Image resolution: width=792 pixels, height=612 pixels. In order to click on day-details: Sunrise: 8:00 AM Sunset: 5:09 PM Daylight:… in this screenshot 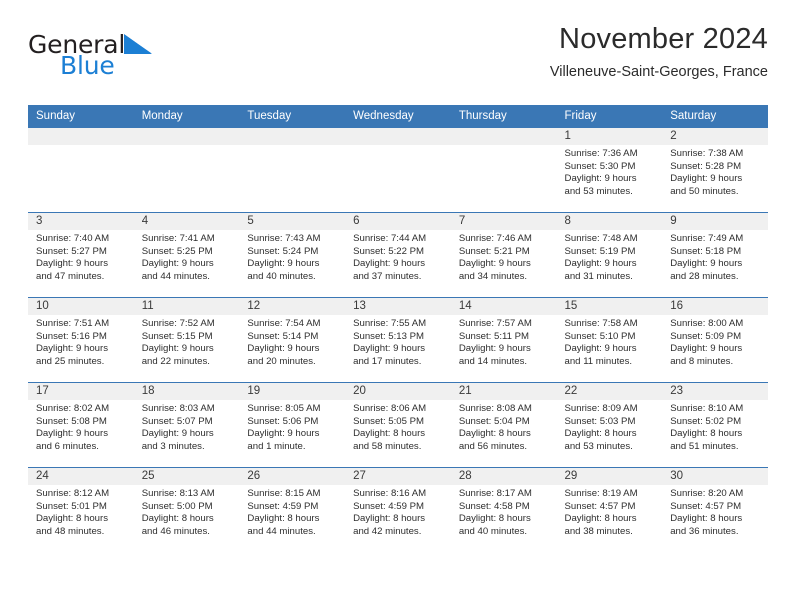, I will do `click(715, 341)`.